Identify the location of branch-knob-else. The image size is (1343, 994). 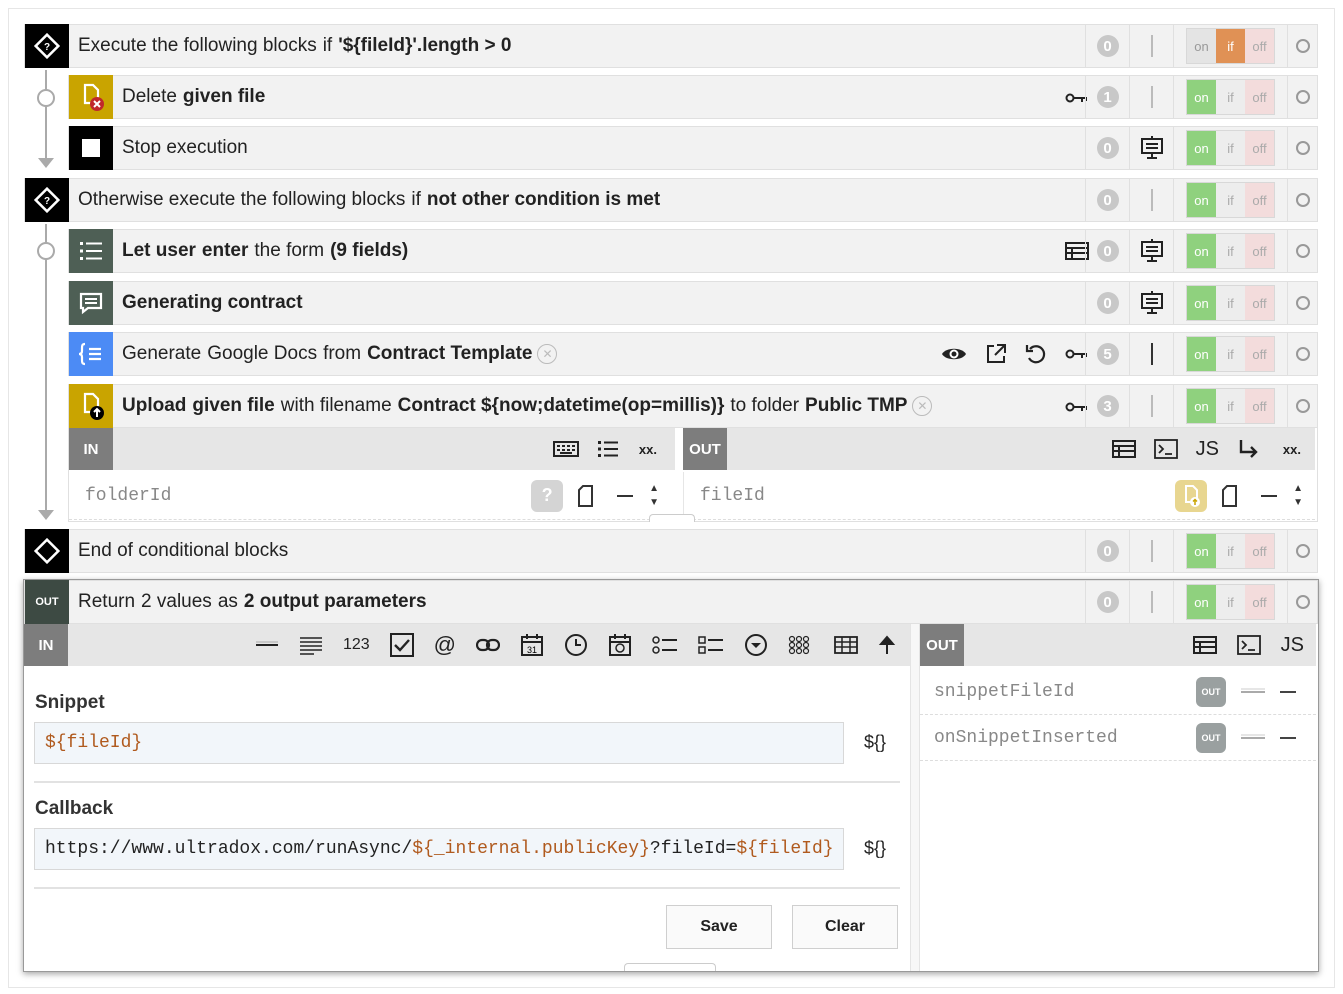
(46, 251).